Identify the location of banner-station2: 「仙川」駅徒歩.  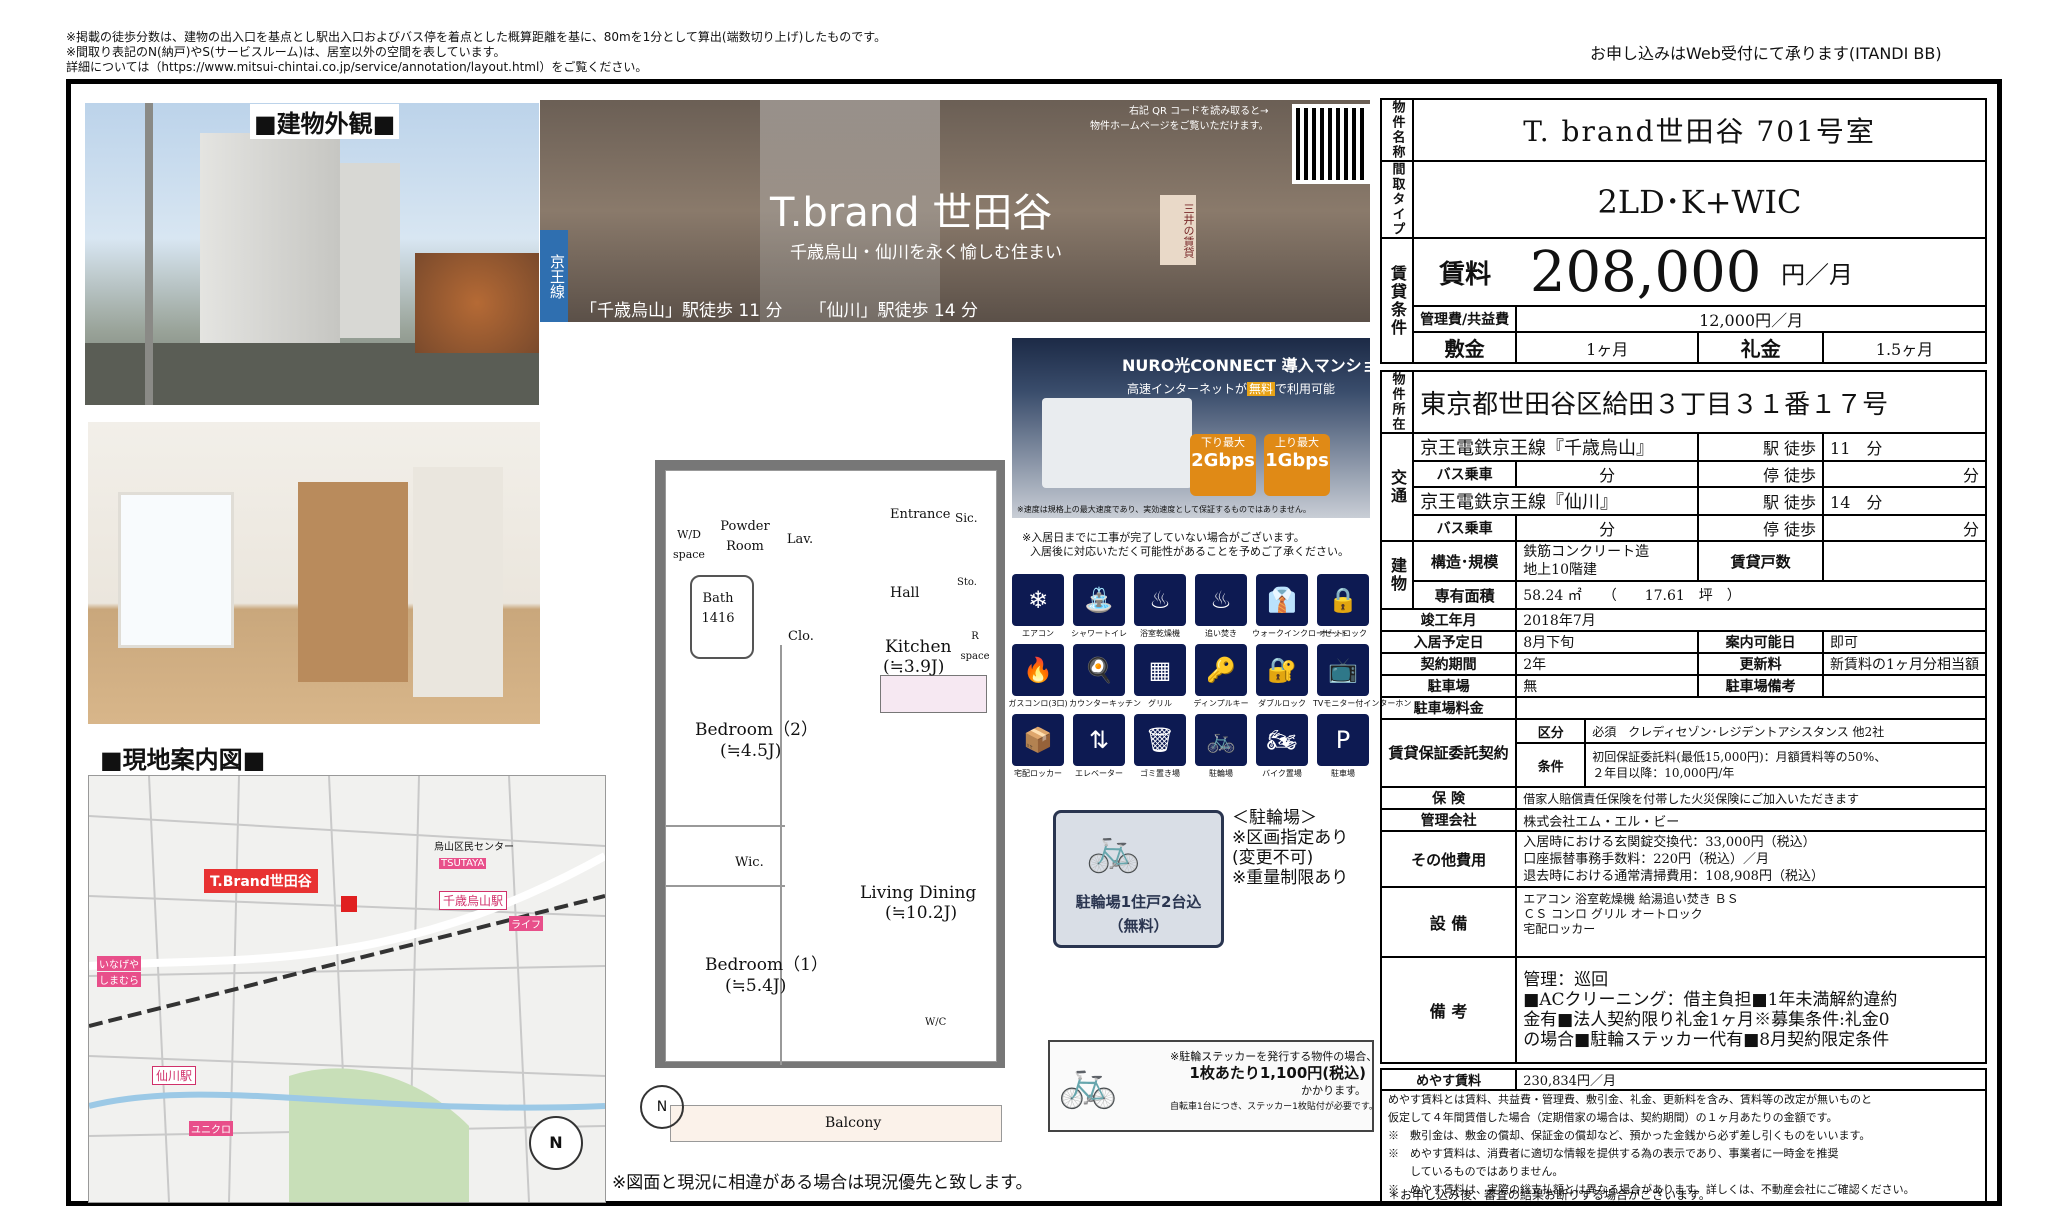
(869, 311).